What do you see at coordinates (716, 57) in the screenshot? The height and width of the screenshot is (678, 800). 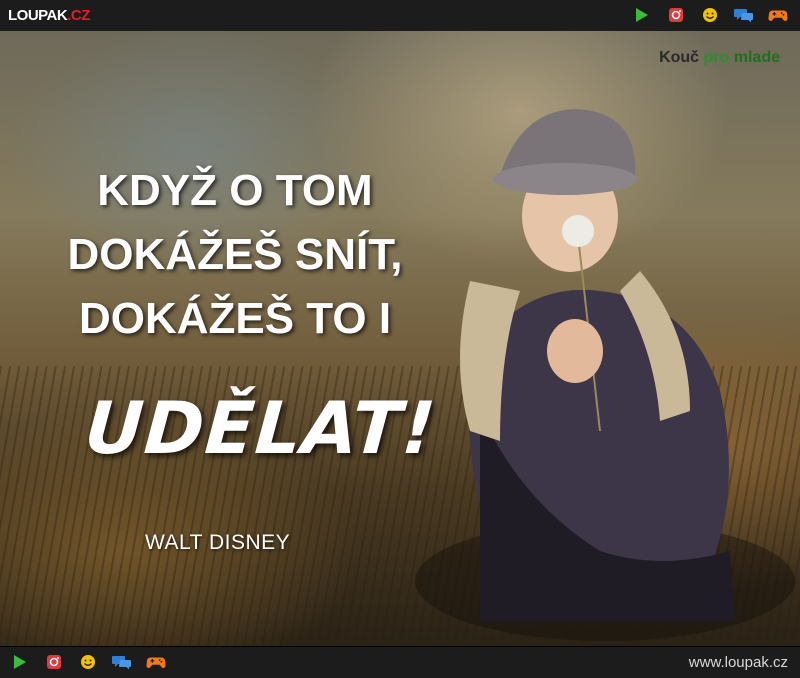 I see `watermark-pro: pro` at bounding box center [716, 57].